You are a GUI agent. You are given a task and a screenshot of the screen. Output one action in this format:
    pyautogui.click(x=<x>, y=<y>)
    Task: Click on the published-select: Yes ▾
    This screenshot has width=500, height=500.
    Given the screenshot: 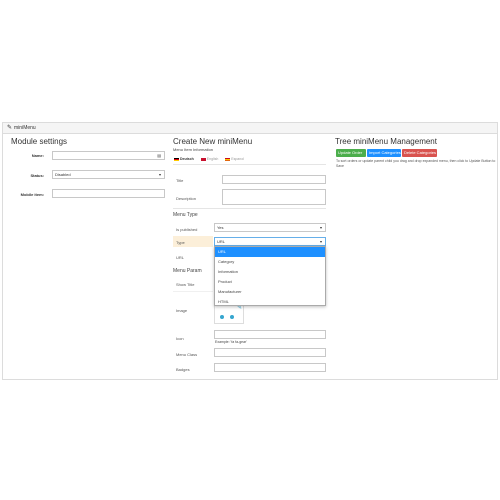 What is the action you would take?
    pyautogui.click(x=270, y=227)
    